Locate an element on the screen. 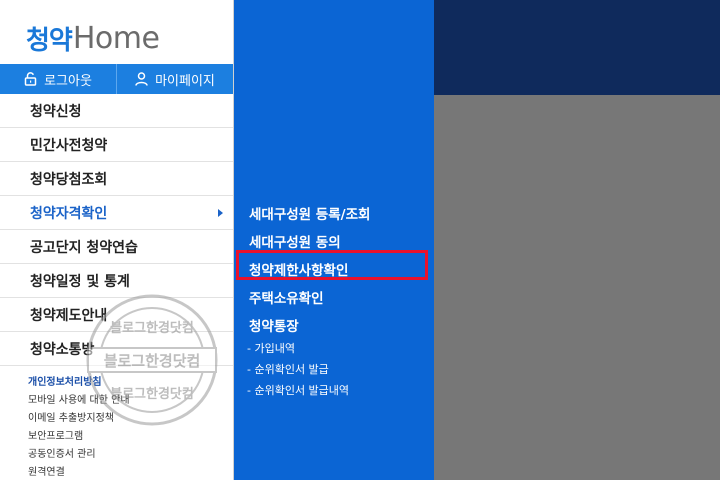 The height and width of the screenshot is (480, 720). mypage-button: 마이페이지 is located at coordinates (174, 79).